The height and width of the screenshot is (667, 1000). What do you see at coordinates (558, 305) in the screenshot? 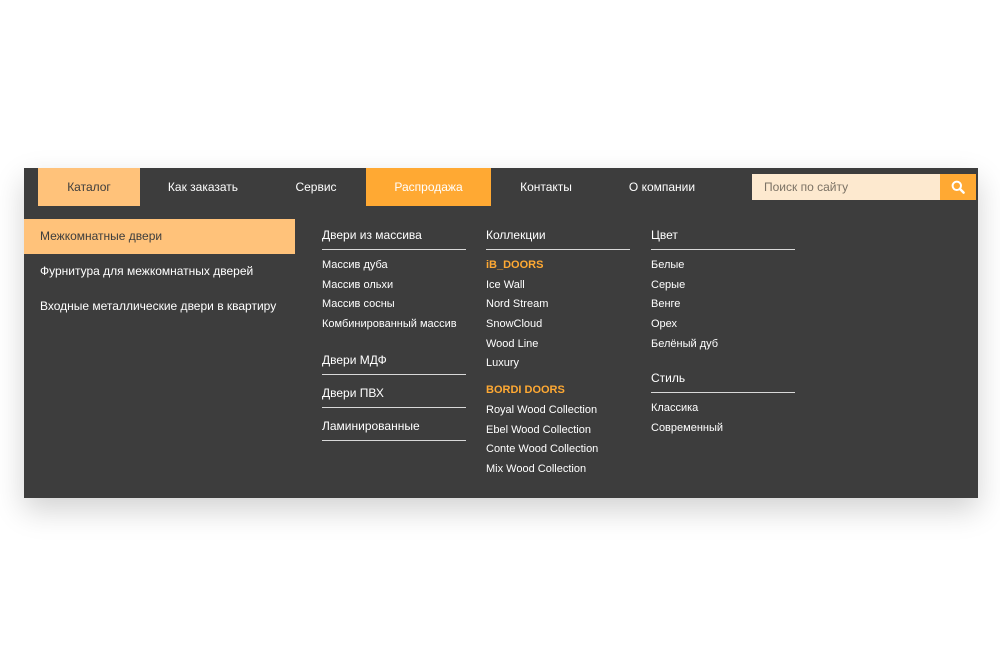
I see `link-nord-stream: Nord Stream` at bounding box center [558, 305].